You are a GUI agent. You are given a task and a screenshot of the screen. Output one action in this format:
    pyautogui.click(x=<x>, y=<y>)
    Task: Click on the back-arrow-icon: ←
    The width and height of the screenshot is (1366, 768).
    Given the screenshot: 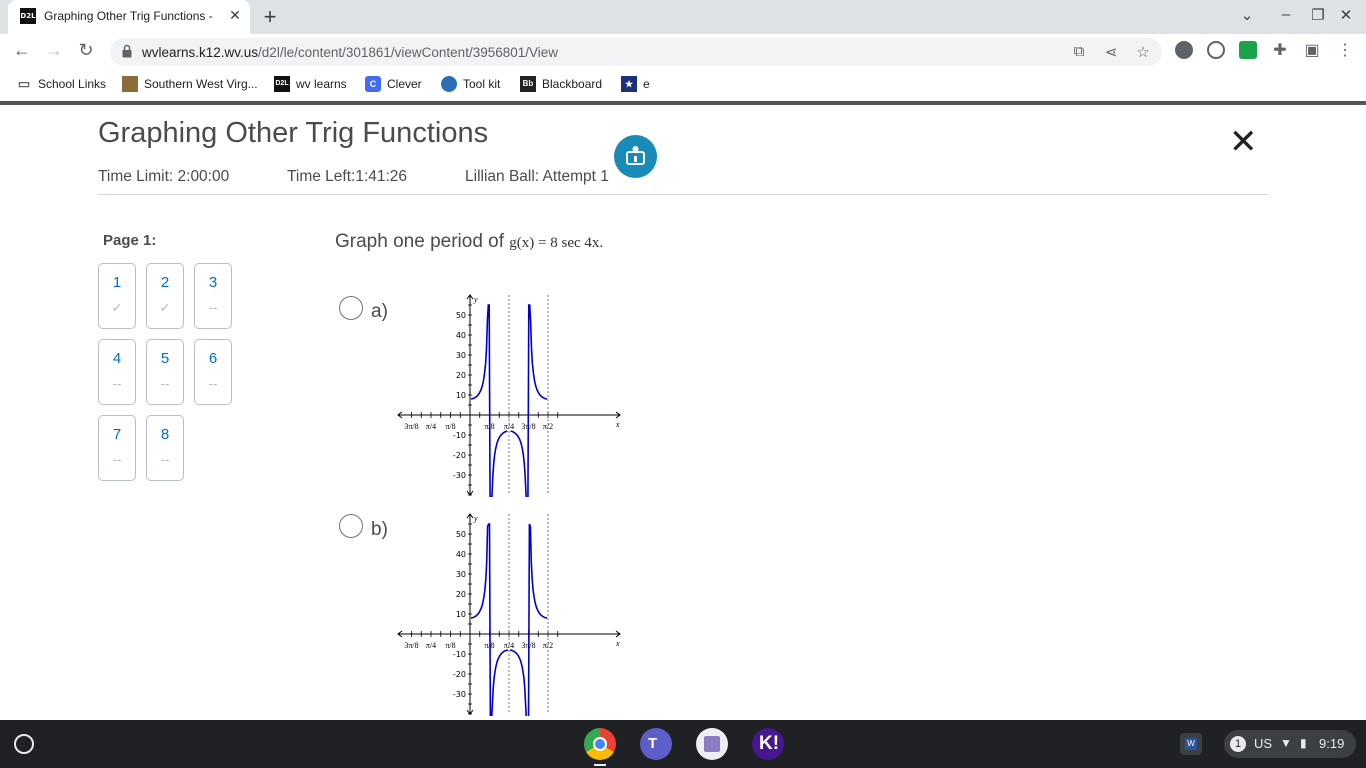 What is the action you would take?
    pyautogui.click(x=22, y=50)
    